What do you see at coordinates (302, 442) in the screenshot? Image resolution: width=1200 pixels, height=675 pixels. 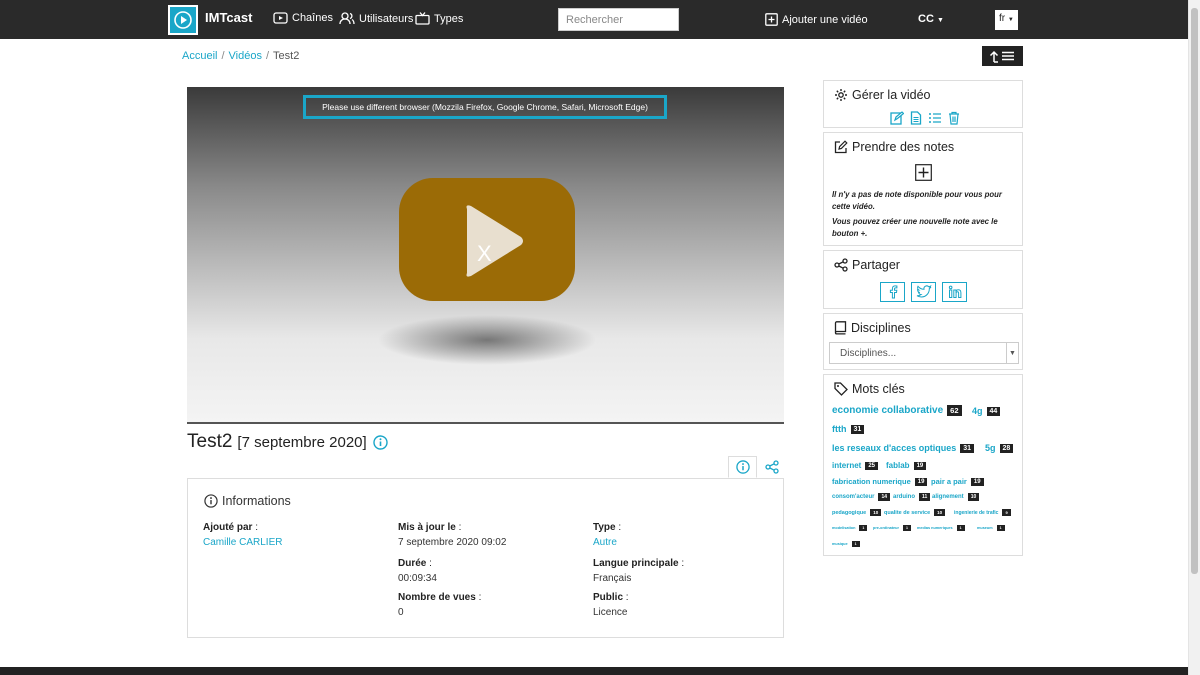 I see `video-date: [7 septembre 2020]` at bounding box center [302, 442].